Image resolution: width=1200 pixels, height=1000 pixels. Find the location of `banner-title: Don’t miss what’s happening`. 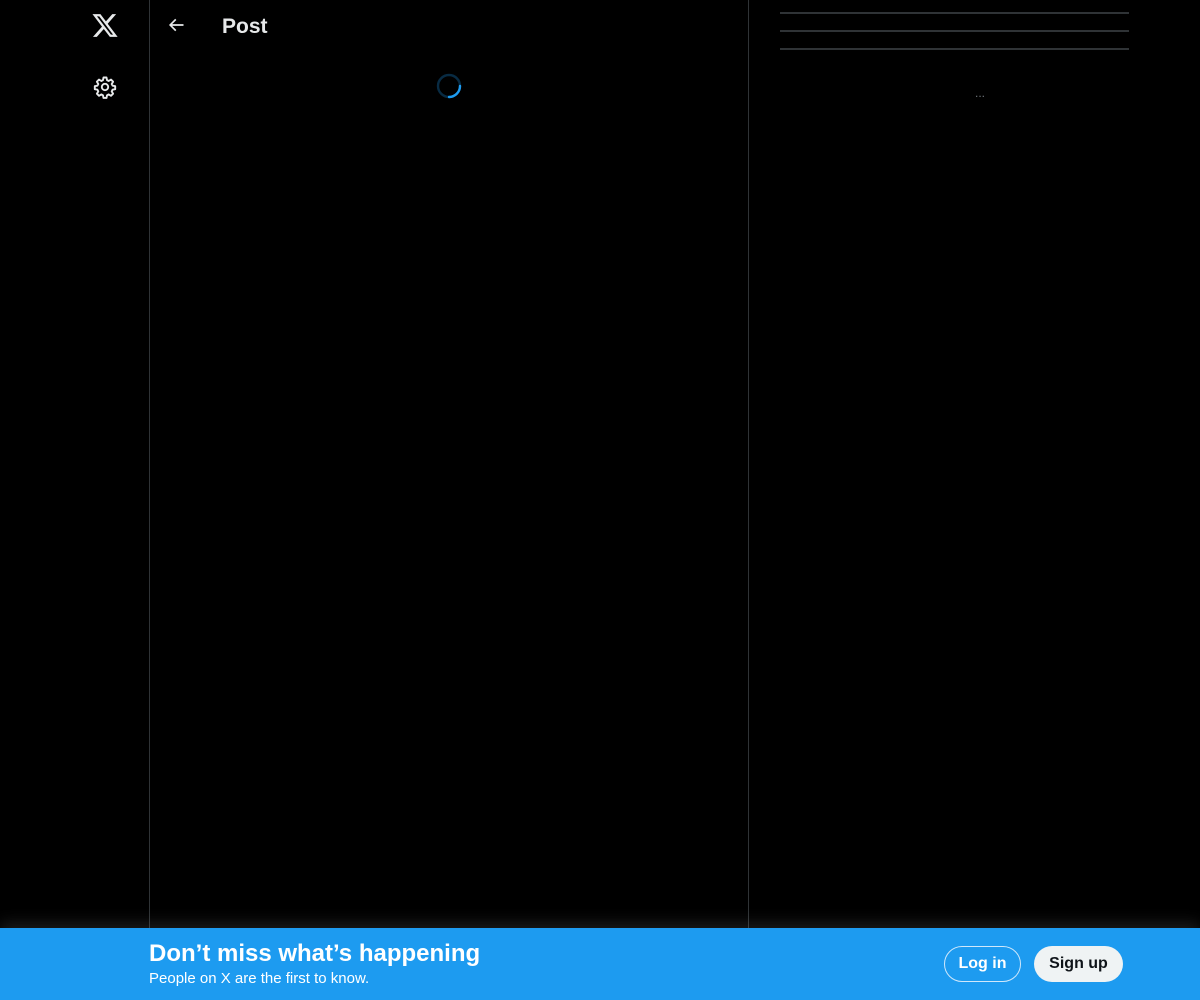

banner-title: Don’t miss what’s happening is located at coordinates (315, 953).